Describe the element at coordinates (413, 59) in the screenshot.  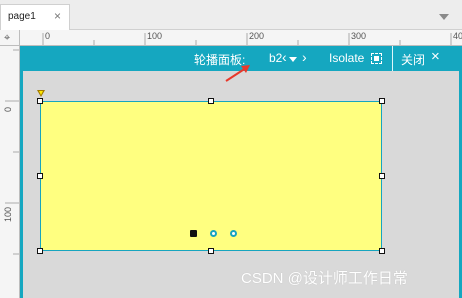
I see `close-panel-button: 关闭` at that location.